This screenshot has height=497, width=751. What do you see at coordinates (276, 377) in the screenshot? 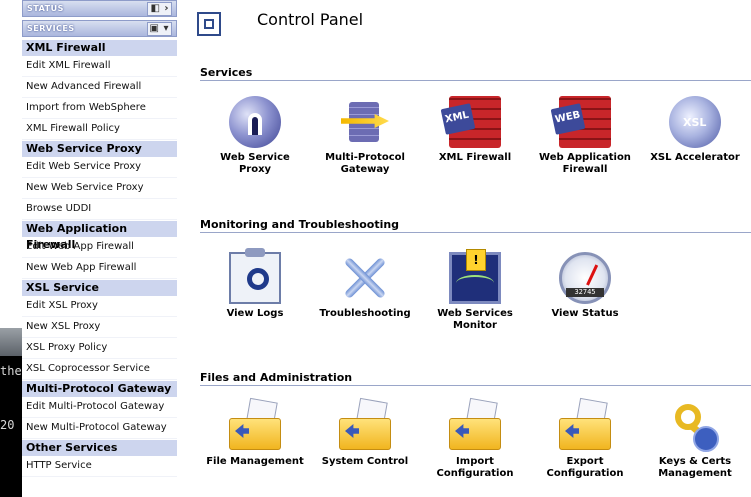
I see `section-title-files-admin: Files and Administration` at bounding box center [276, 377].